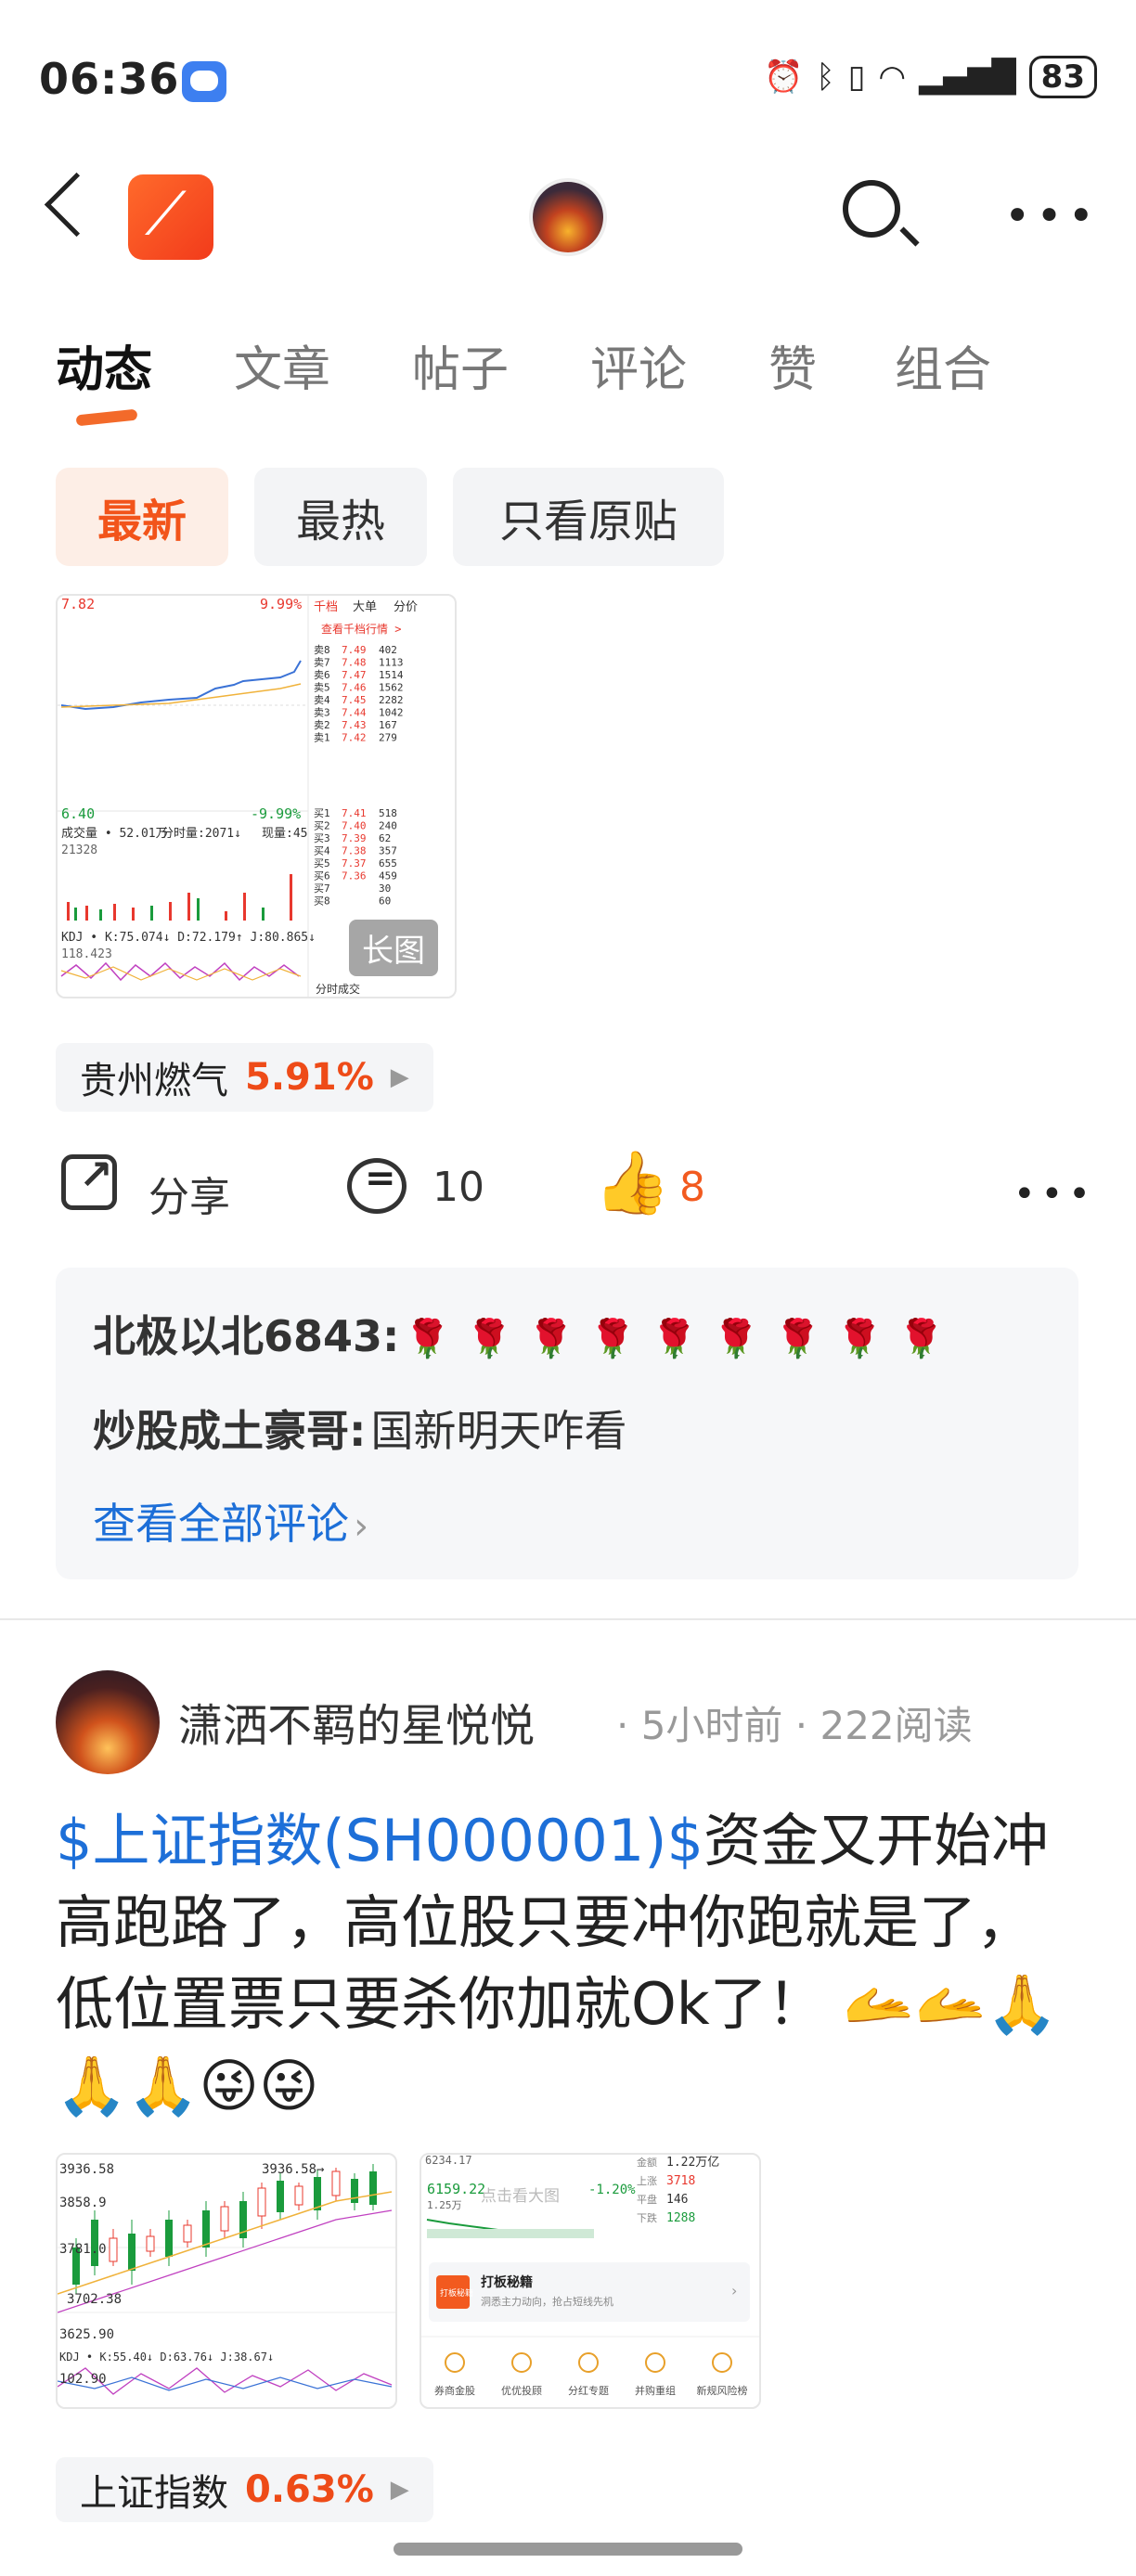  I want to click on orderbook-buy-qty: 459, so click(388, 876).